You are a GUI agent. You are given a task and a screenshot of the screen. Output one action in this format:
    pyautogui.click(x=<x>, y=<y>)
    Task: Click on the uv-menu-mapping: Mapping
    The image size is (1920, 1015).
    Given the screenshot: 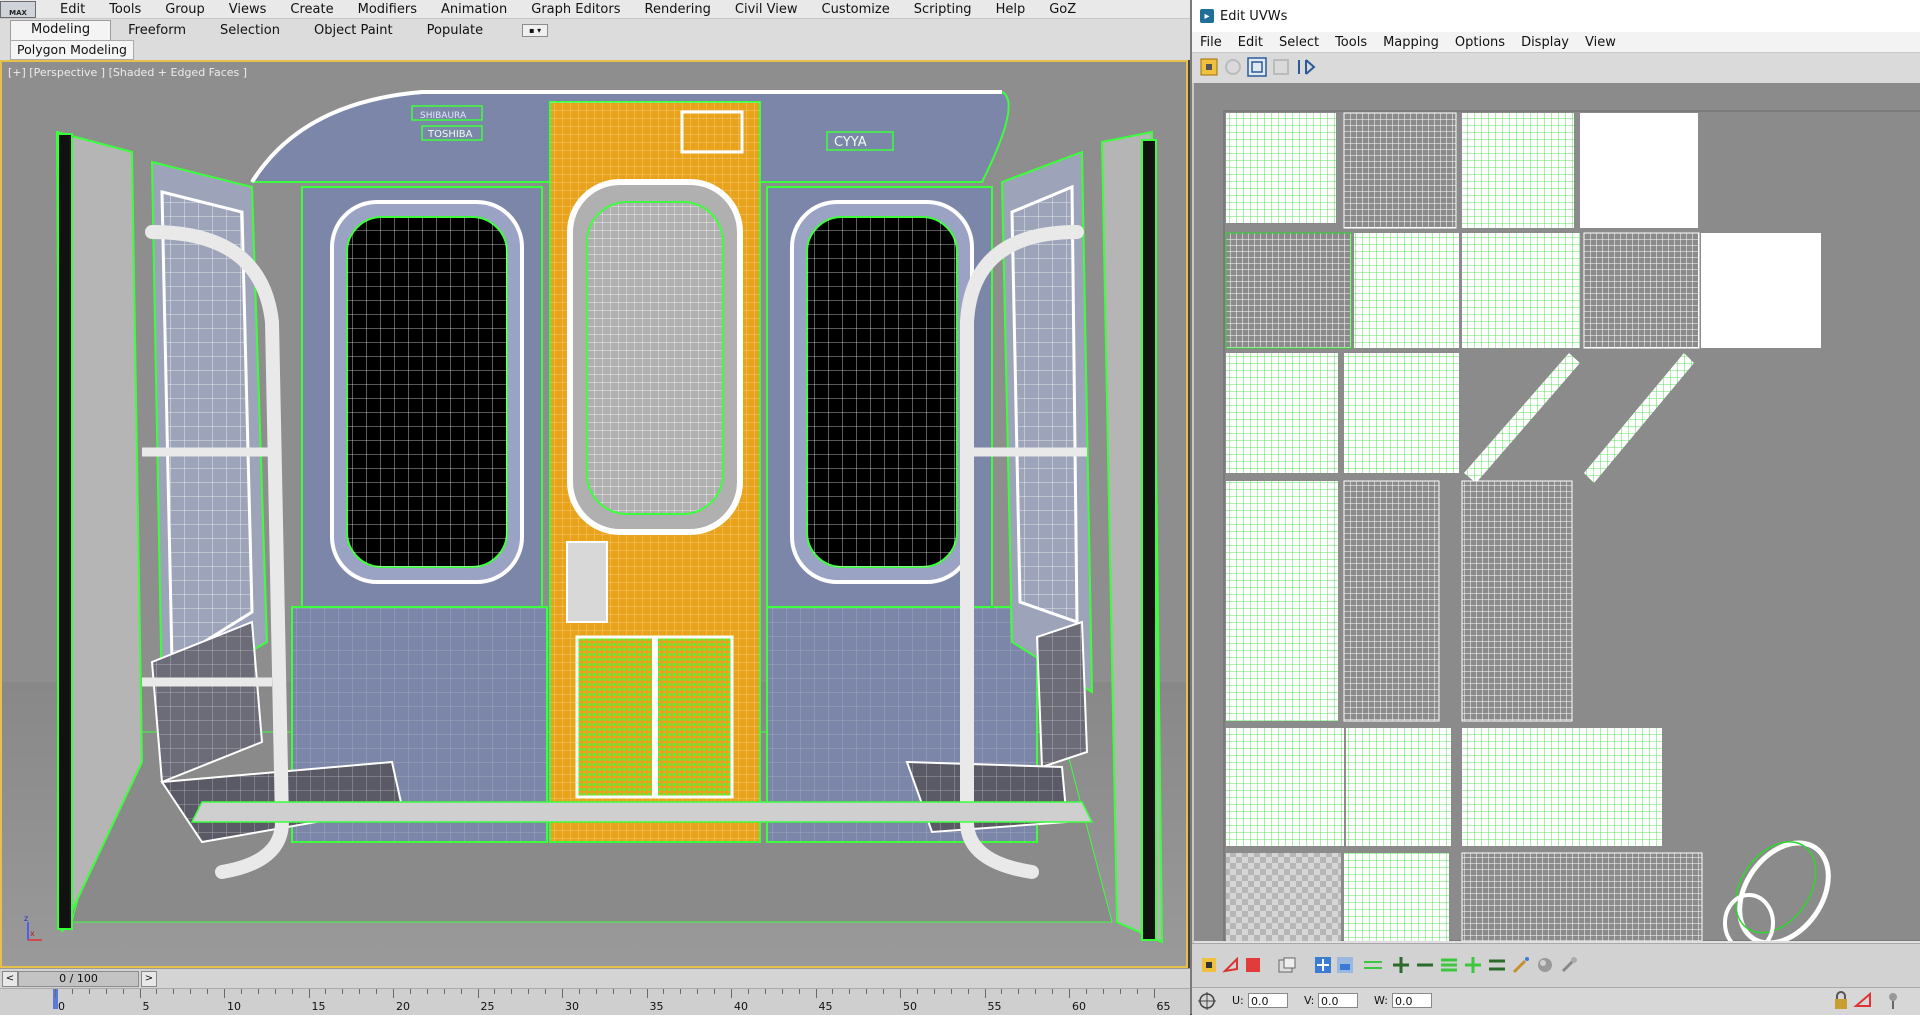 What is the action you would take?
    pyautogui.click(x=1411, y=42)
    